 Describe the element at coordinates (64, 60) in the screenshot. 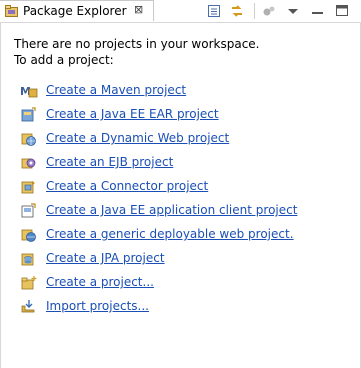

I see `add-project-message: To add a project:` at that location.